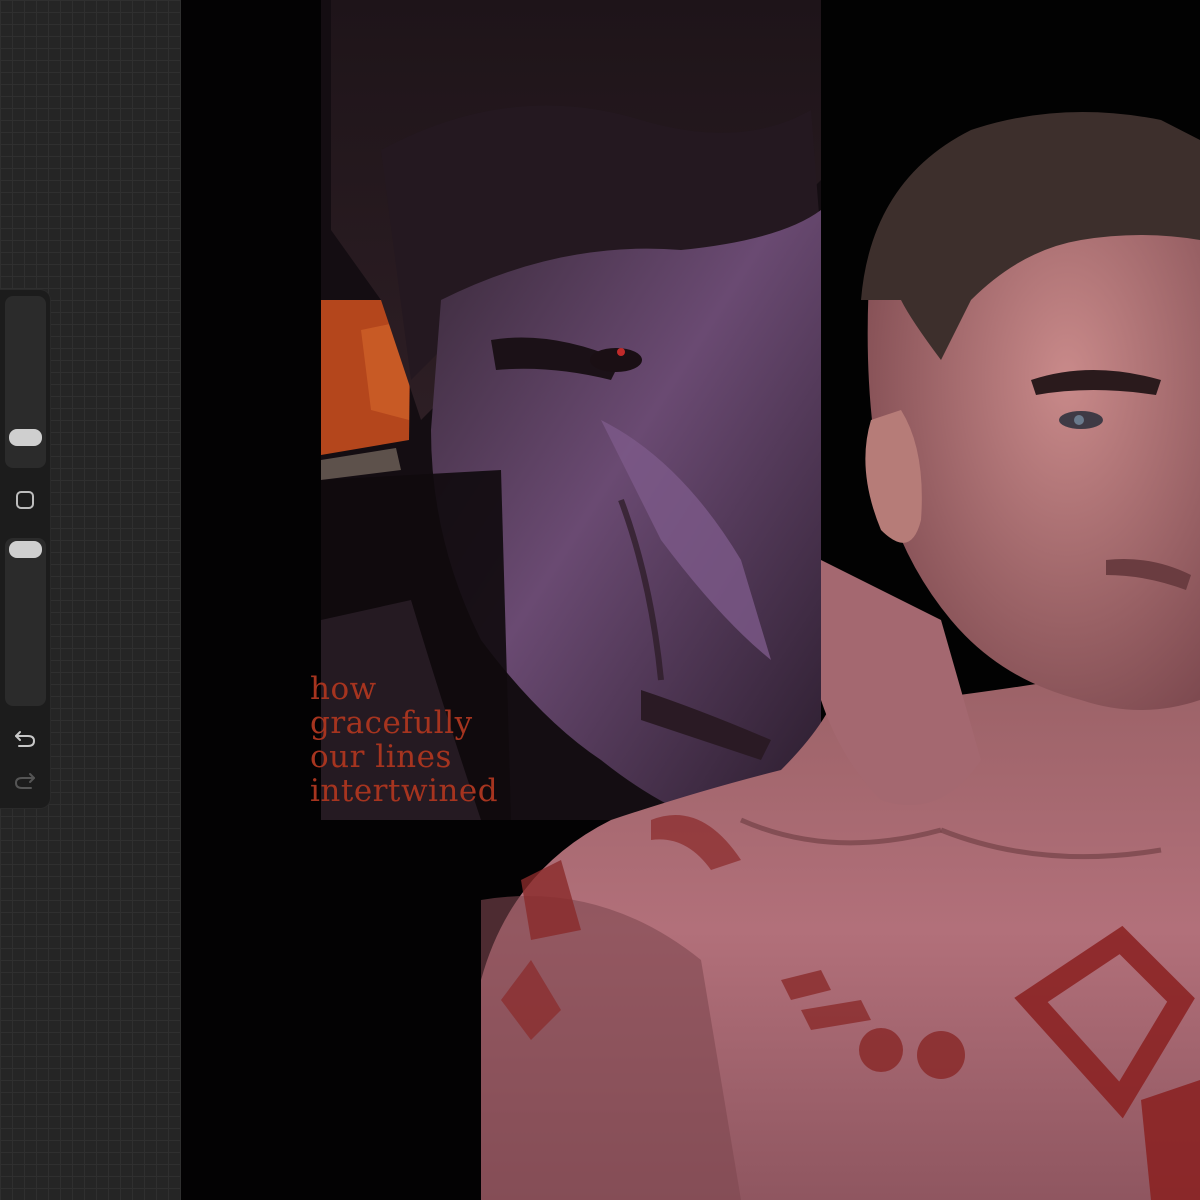 This screenshot has height=1200, width=1200. Describe the element at coordinates (343, 689) in the screenshot. I see `caption-line: how` at that location.